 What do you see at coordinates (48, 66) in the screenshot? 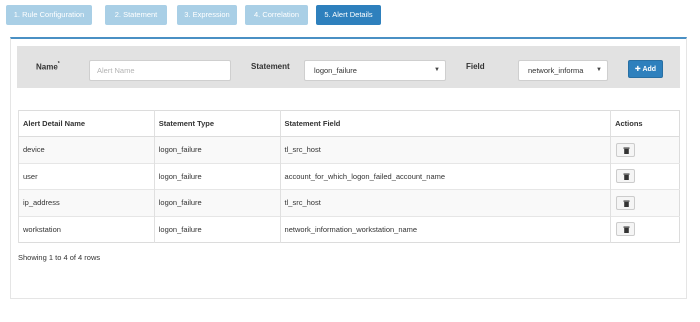
I see `name-label: Name*` at bounding box center [48, 66].